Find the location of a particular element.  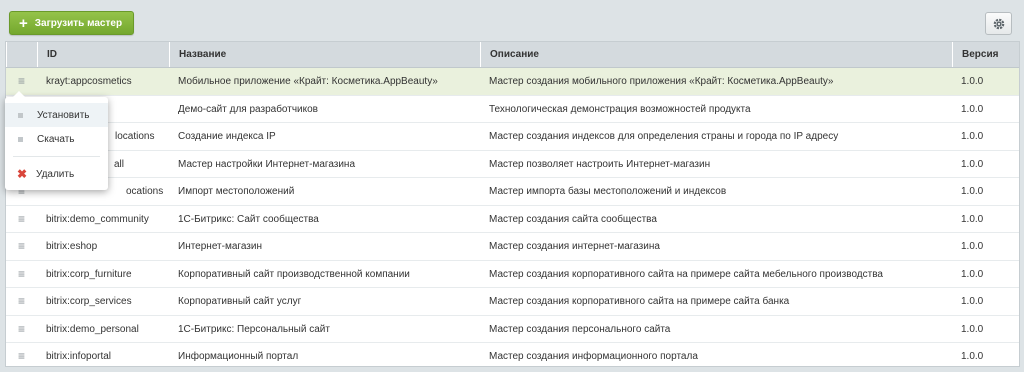

menu-item-label: Удалить is located at coordinates (55, 174).